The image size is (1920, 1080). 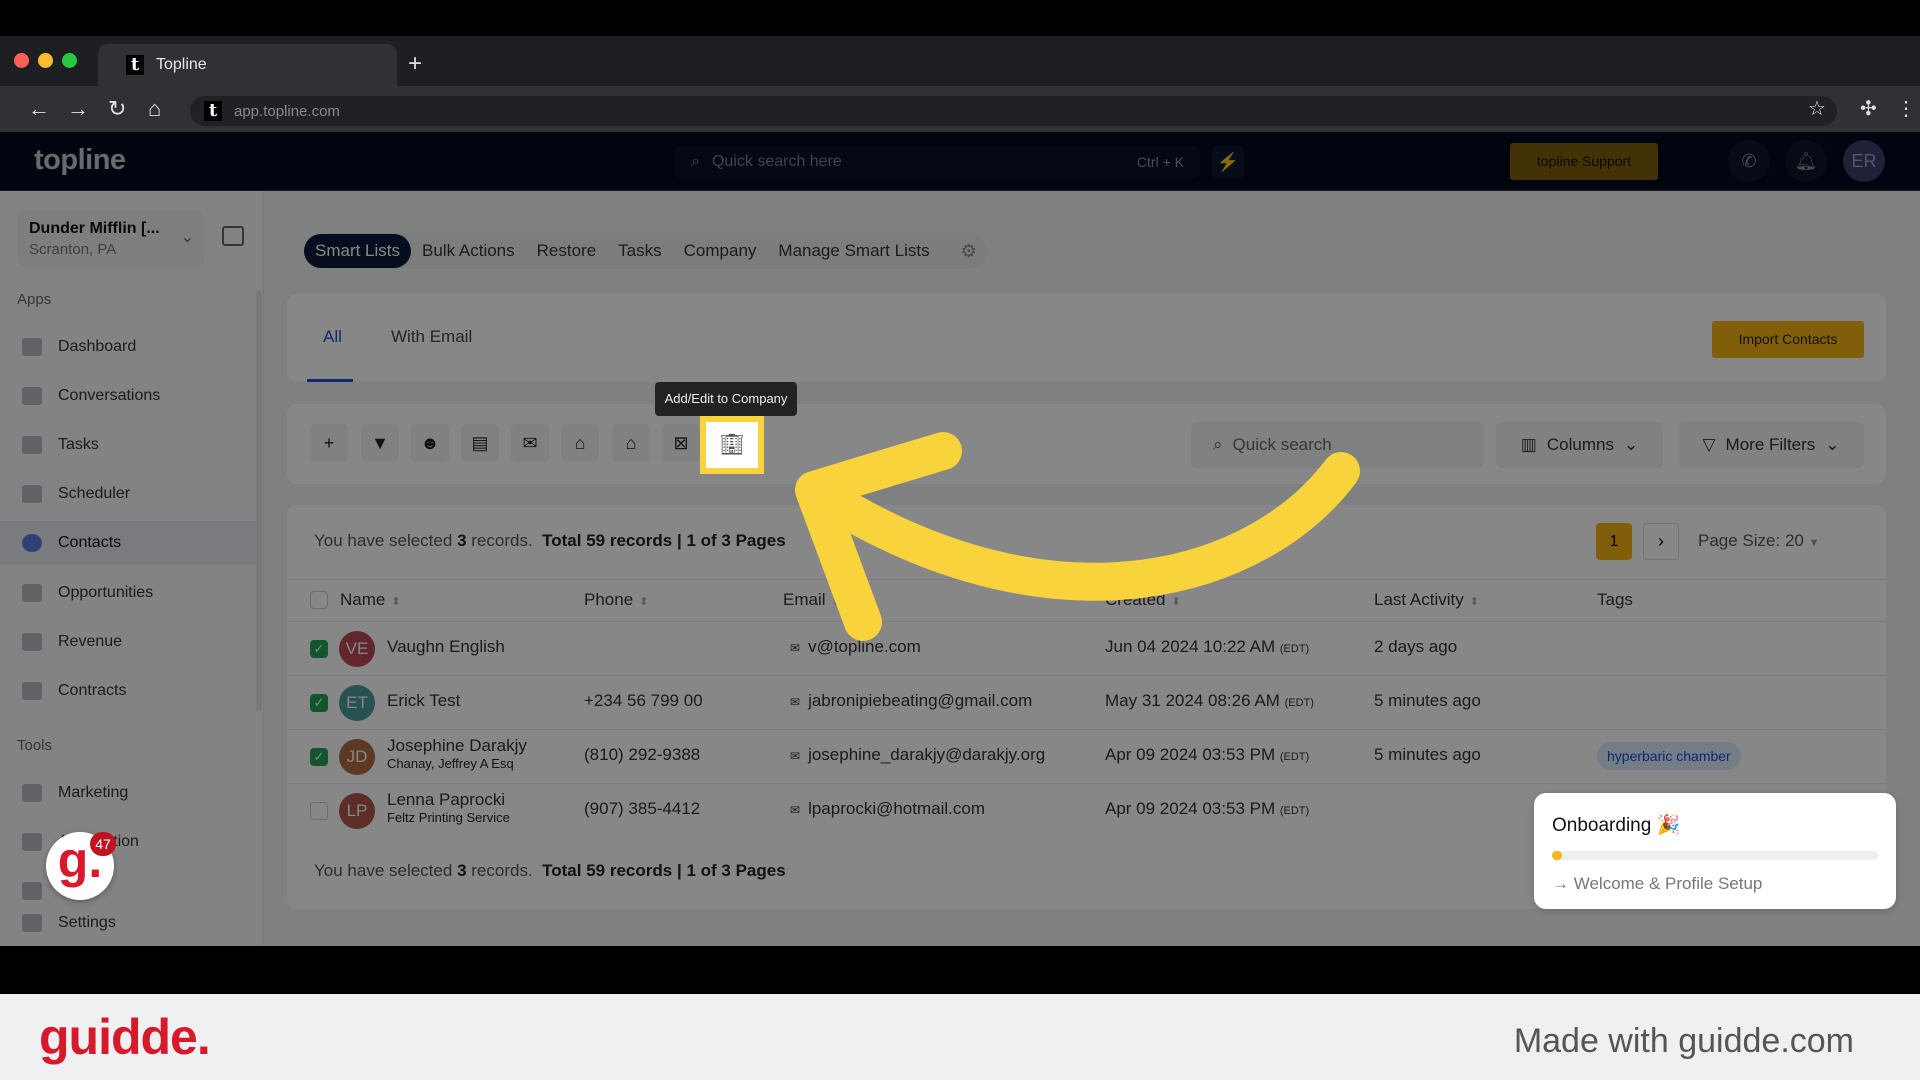 I want to click on tag-remove-button: ⌂, so click(x=631, y=443).